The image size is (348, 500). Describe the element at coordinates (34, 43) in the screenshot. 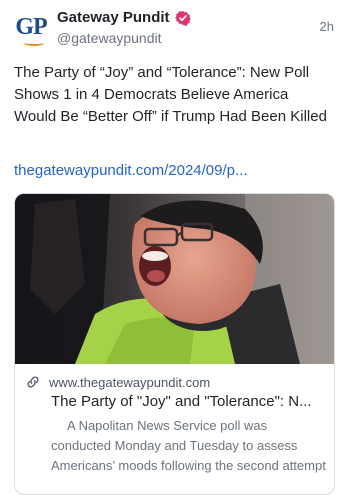

I see `avatar-swoosh` at that location.